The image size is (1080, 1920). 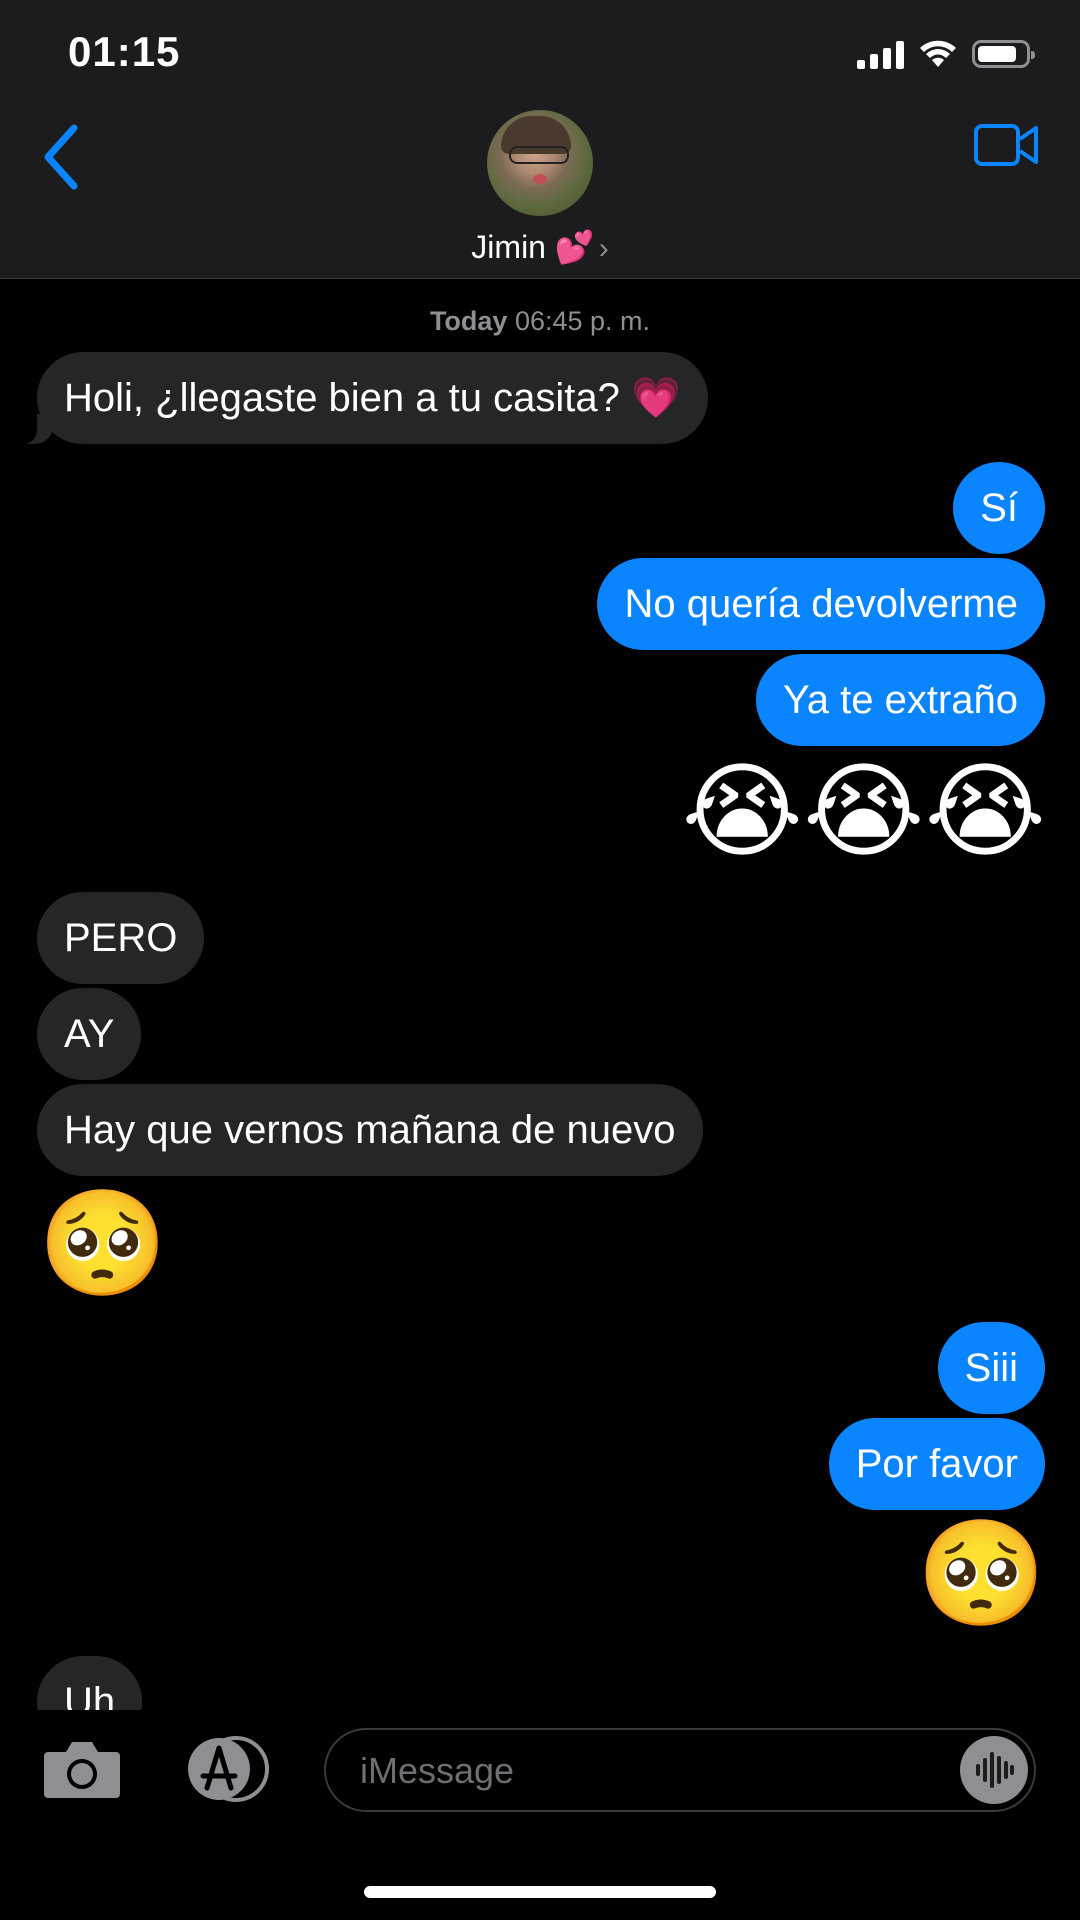 I want to click on status-icons, so click(x=946, y=54).